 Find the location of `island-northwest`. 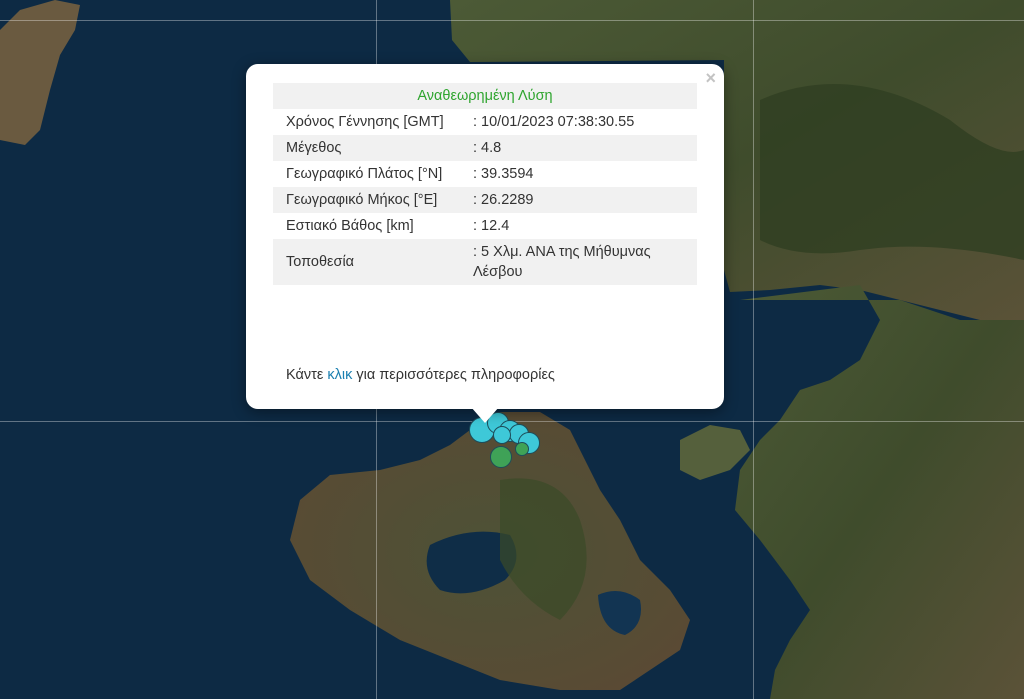

island-northwest is located at coordinates (40, 72).